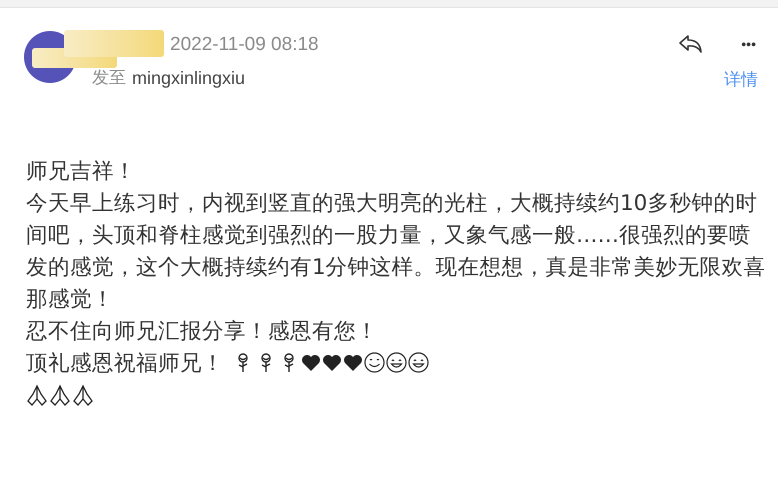 The height and width of the screenshot is (485, 778). I want to click on sent-date: 2022-11-09 08:18, so click(244, 45).